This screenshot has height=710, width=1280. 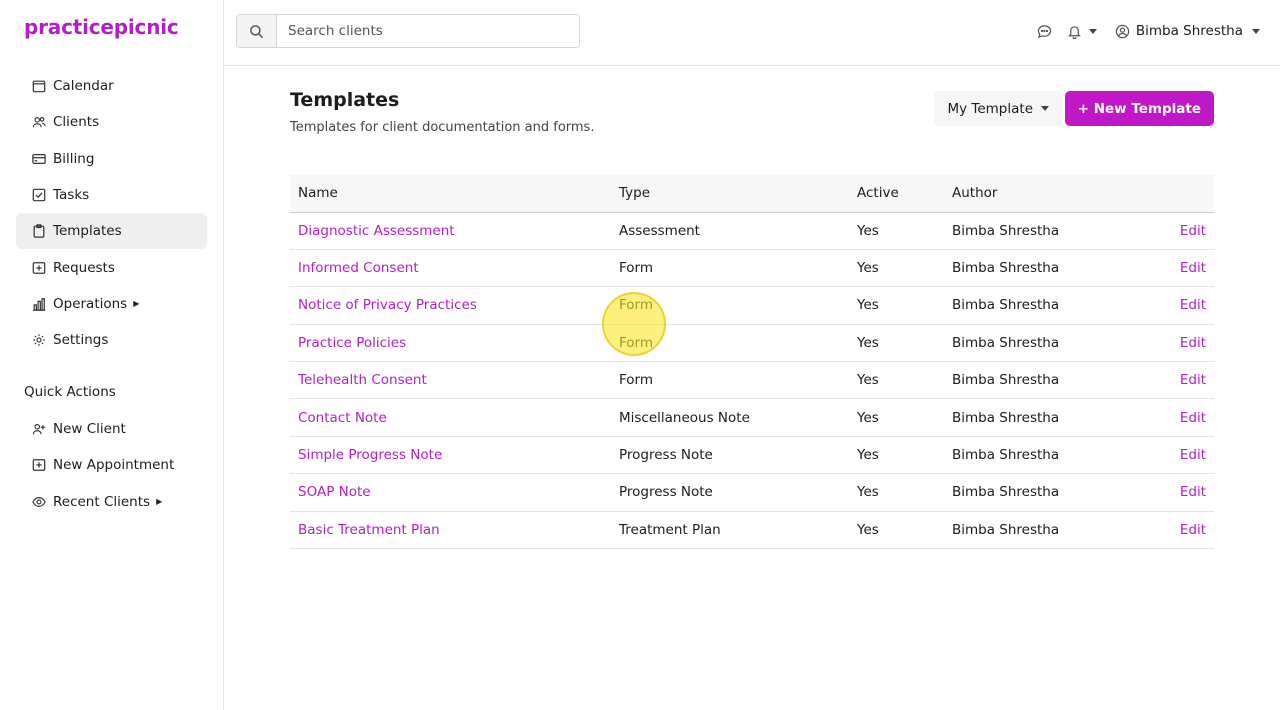 I want to click on app-logo: practicepicnic, so click(x=101, y=27).